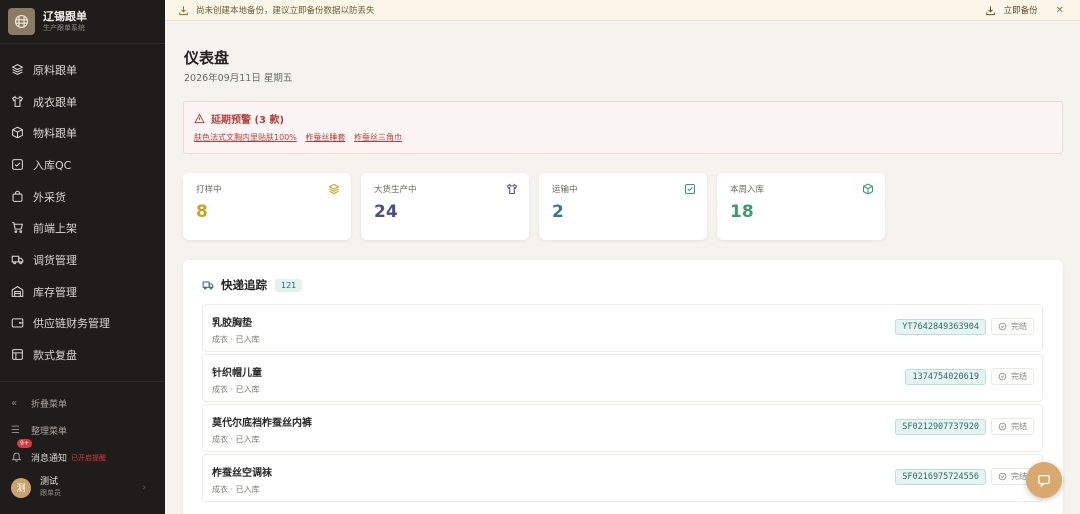  What do you see at coordinates (209, 190) in the screenshot?
I see `stat-label: 打样中` at bounding box center [209, 190].